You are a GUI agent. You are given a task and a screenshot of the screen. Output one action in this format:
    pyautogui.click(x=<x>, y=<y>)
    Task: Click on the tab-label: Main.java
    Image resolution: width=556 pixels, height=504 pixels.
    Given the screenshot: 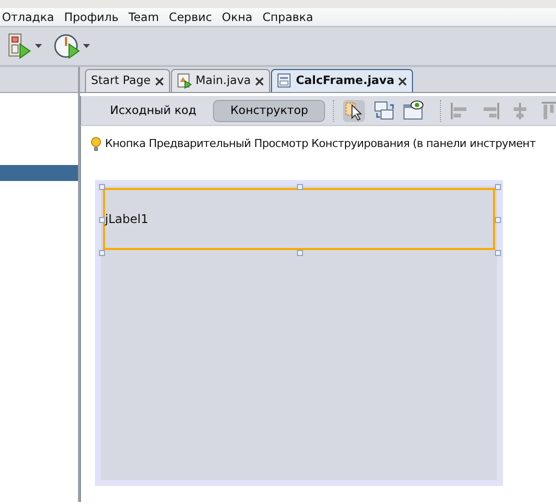 What is the action you would take?
    pyautogui.click(x=223, y=81)
    